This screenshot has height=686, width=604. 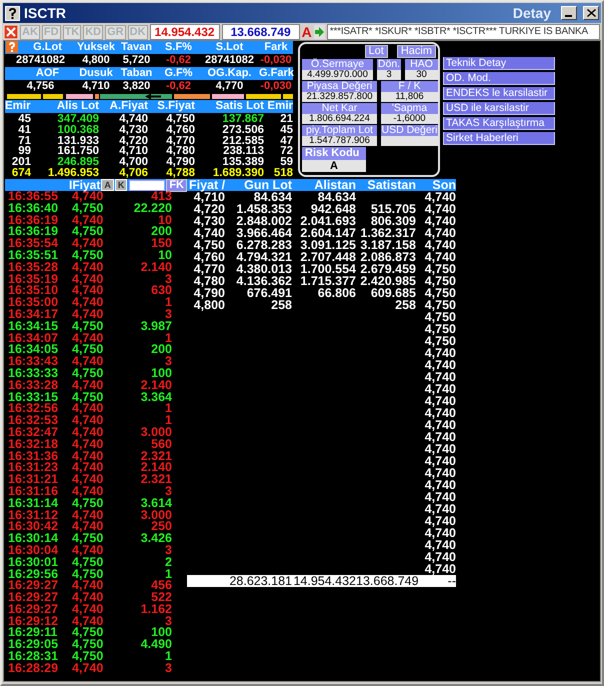 What do you see at coordinates (33, 610) in the screenshot?
I see `time-cell-text: 16:29:27` at bounding box center [33, 610].